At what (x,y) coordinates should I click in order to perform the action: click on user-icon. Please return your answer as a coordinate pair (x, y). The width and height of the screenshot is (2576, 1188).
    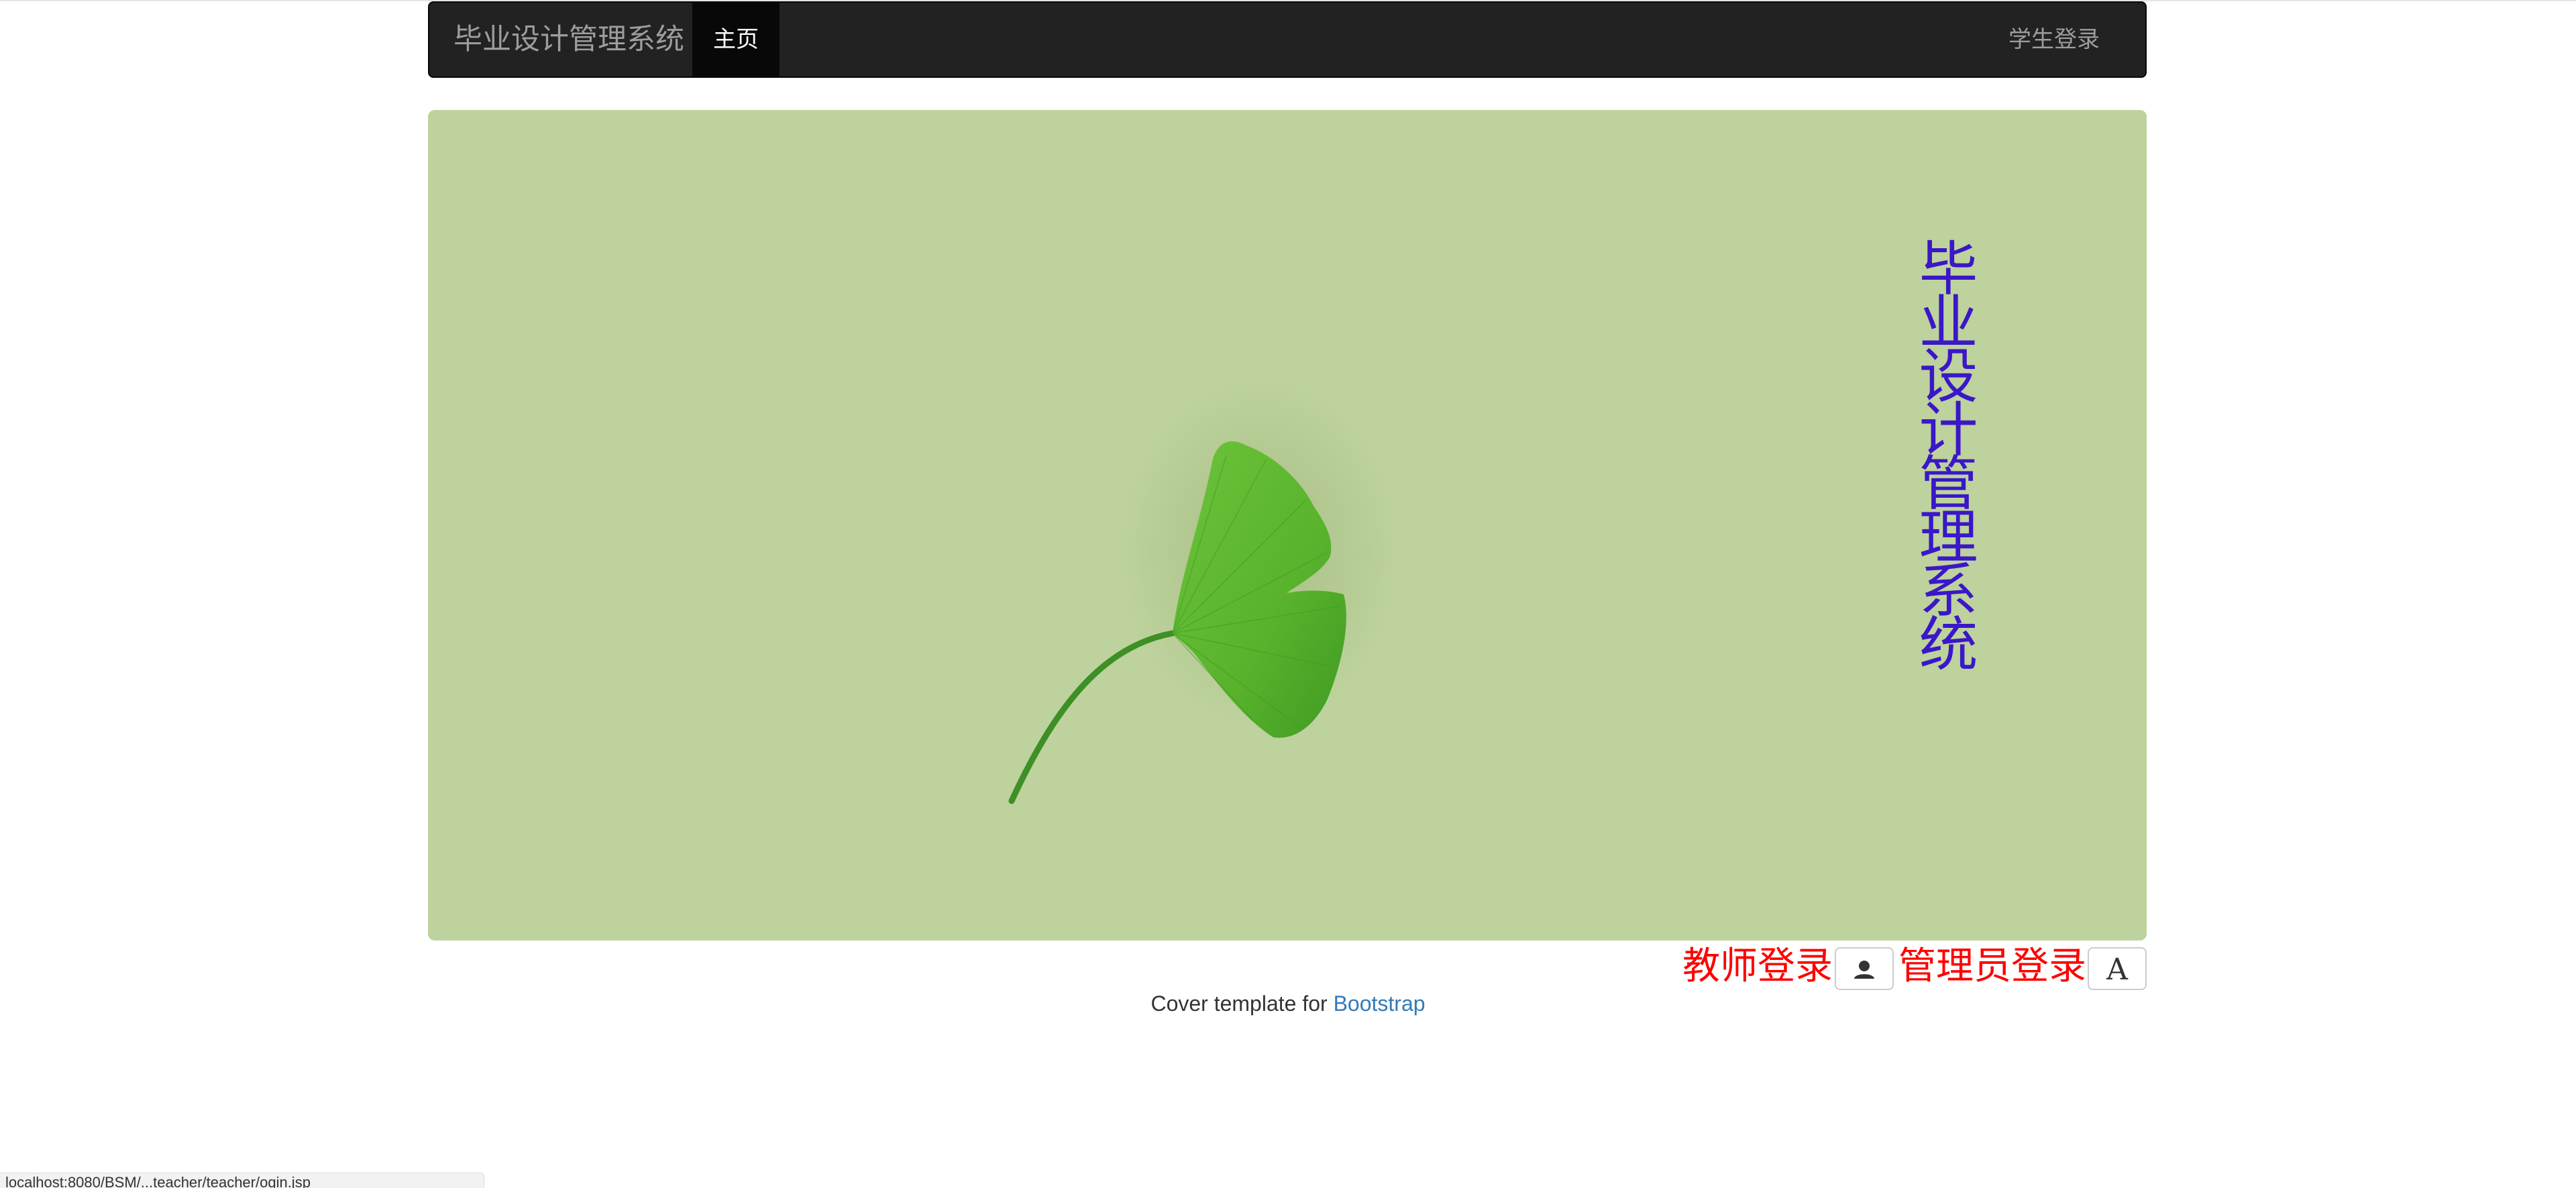
    Looking at the image, I should click on (1864, 970).